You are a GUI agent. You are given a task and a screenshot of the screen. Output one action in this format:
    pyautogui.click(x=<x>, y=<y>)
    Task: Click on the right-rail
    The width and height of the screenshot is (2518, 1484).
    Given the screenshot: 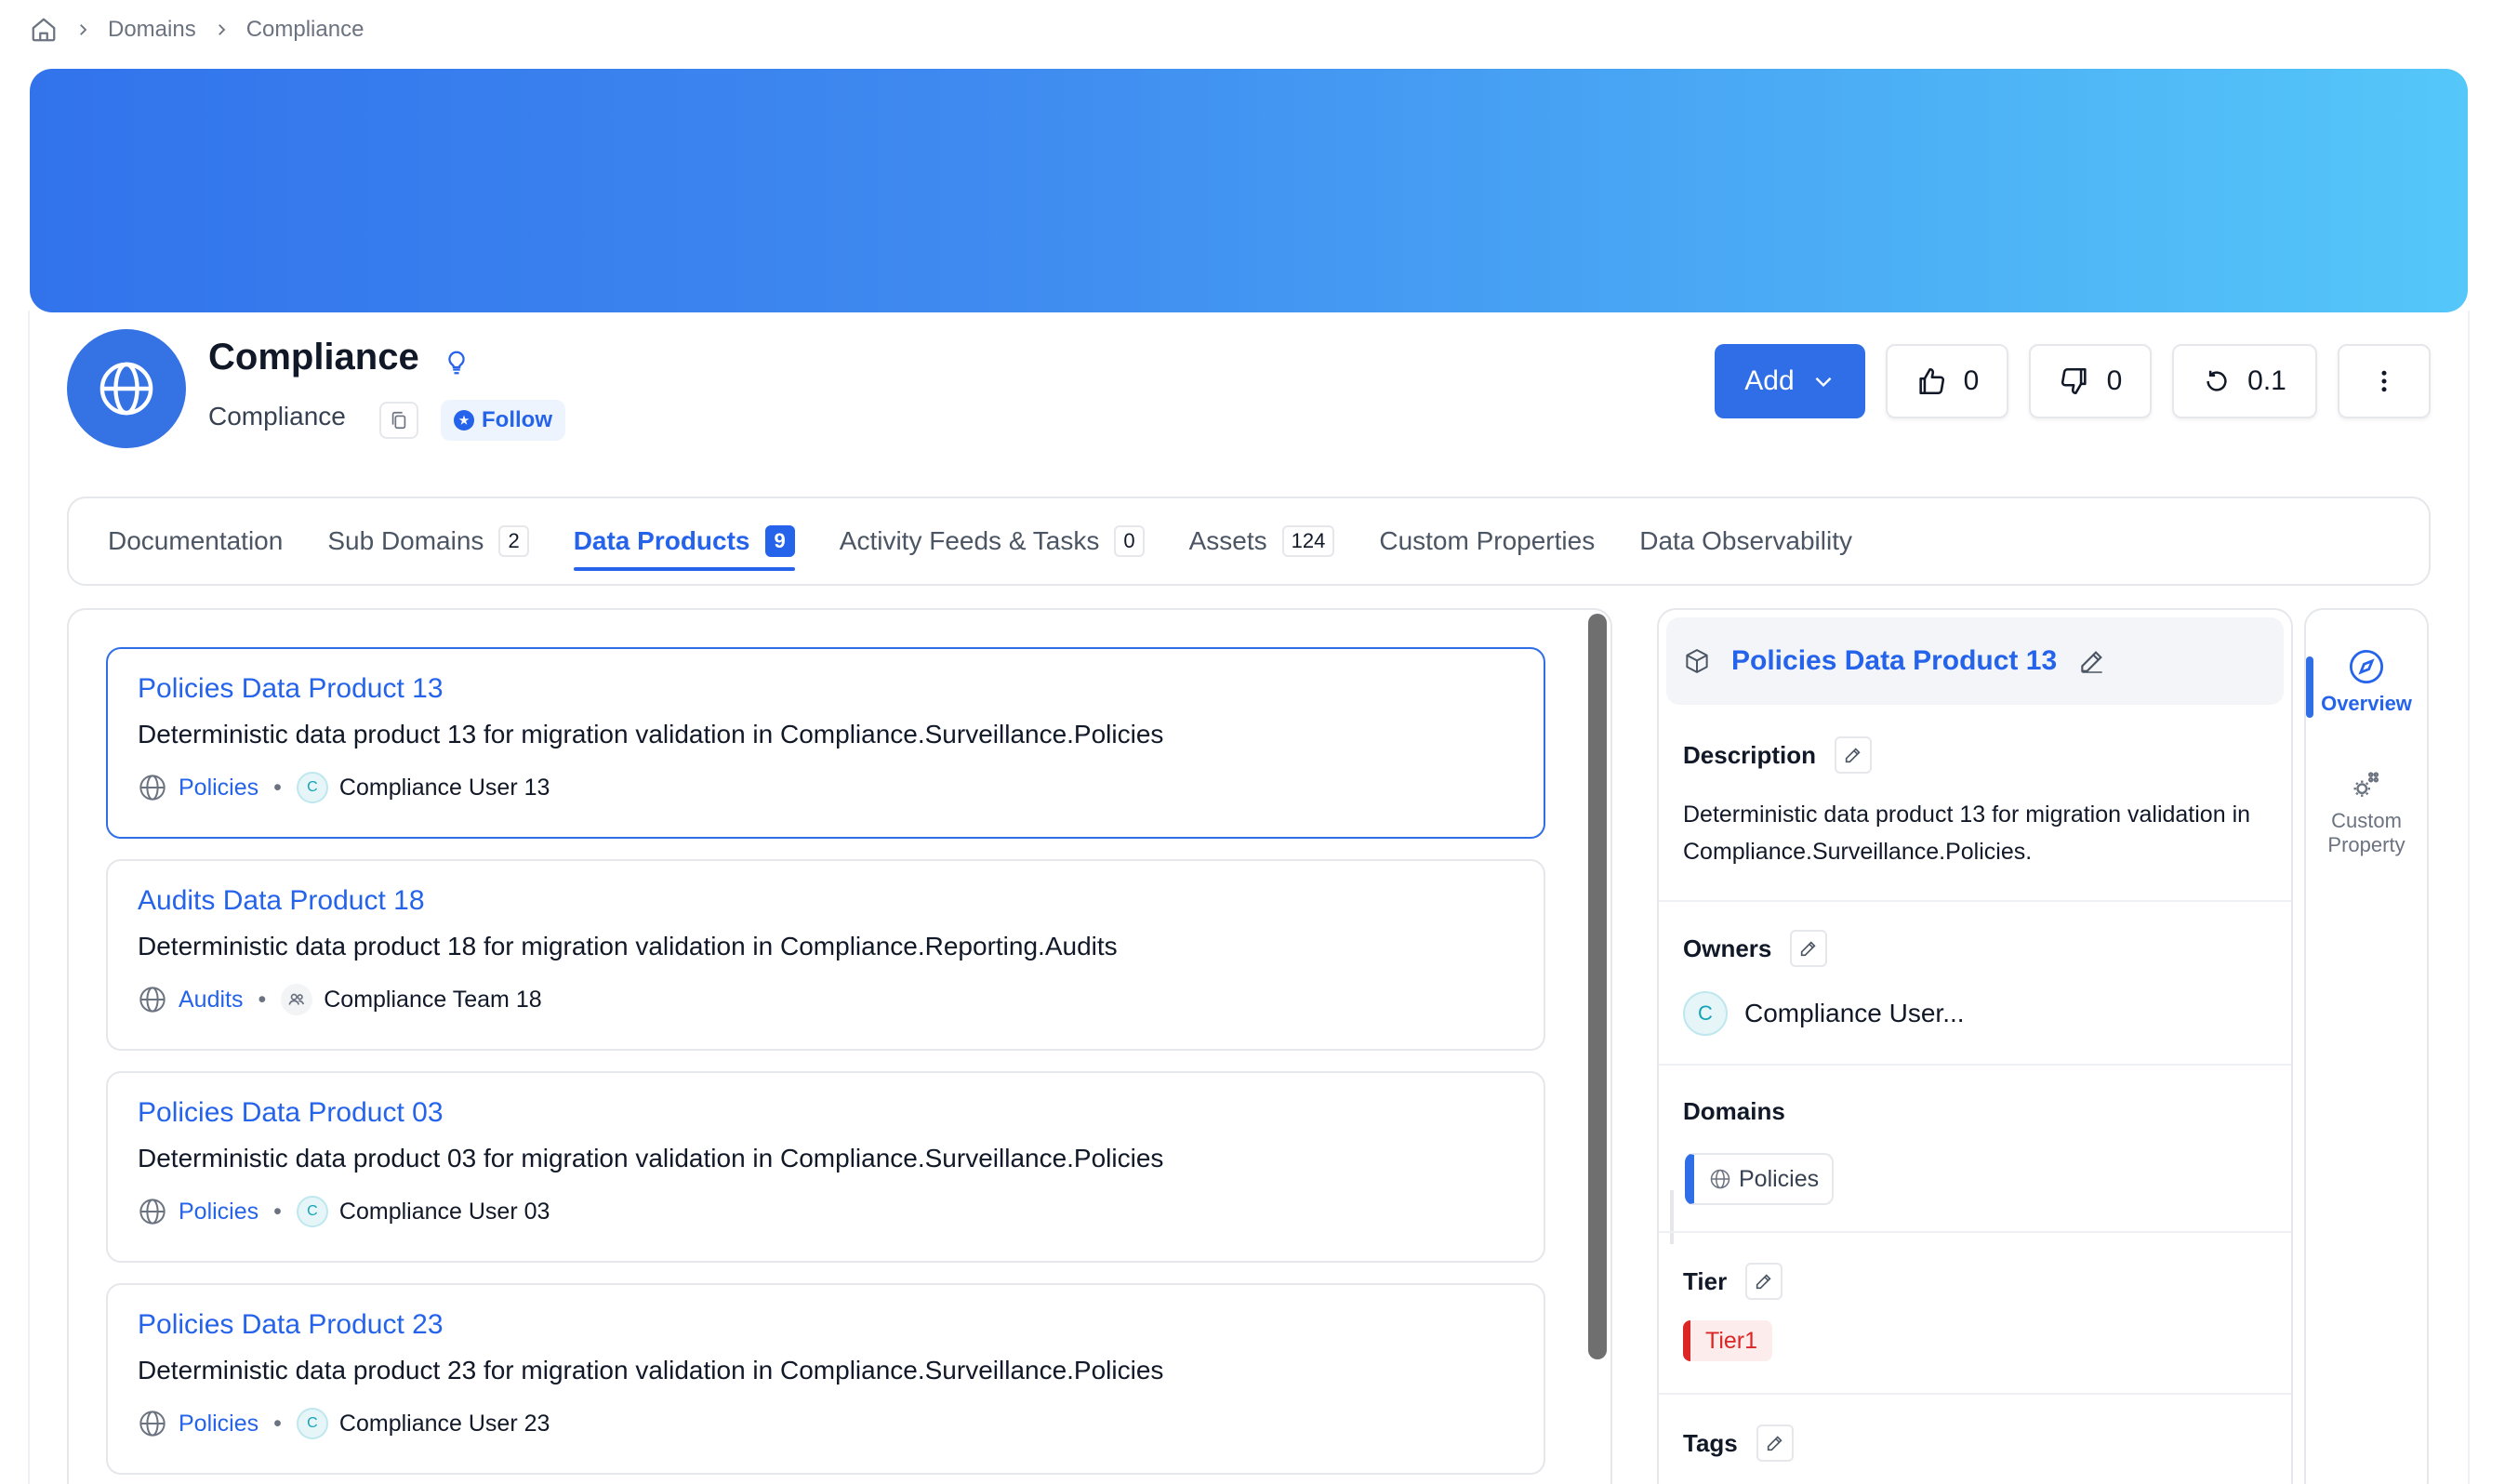 What is the action you would take?
    pyautogui.click(x=2366, y=1046)
    